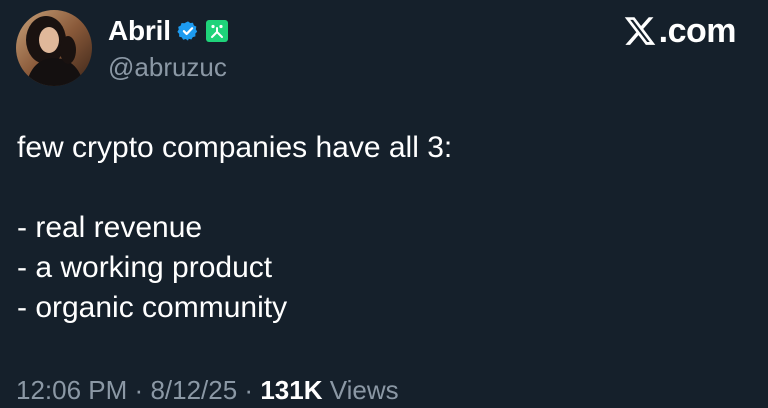 Image resolution: width=768 pixels, height=408 pixels. I want to click on post-line: - a working product, so click(145, 267).